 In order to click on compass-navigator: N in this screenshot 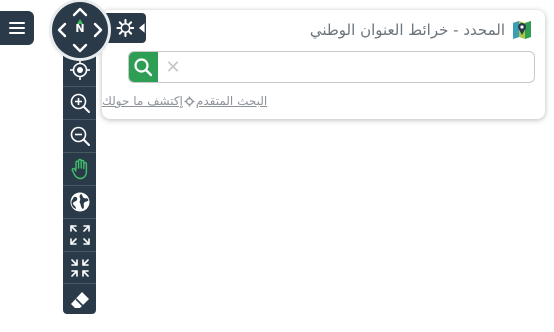, I will do `click(80, 30)`.